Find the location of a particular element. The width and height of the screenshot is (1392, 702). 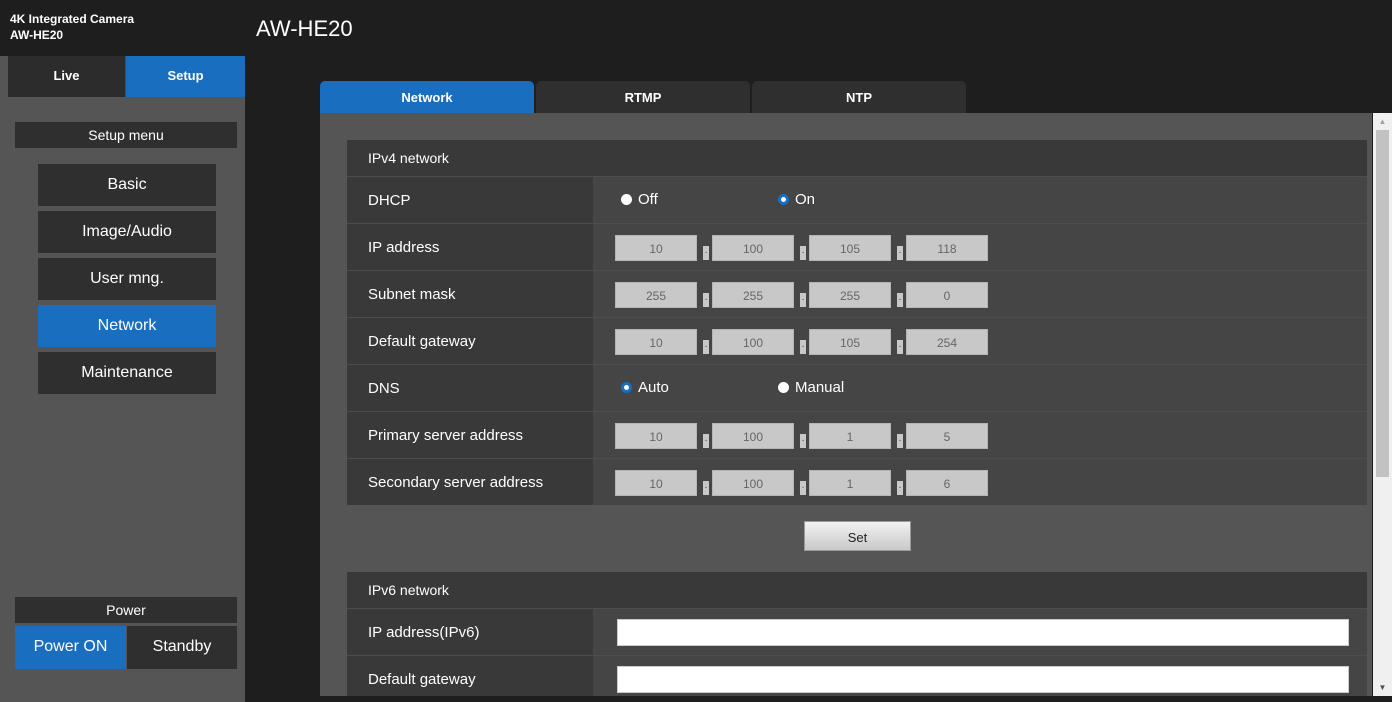

subnet-mask-octet-2: 255 is located at coordinates (753, 295).